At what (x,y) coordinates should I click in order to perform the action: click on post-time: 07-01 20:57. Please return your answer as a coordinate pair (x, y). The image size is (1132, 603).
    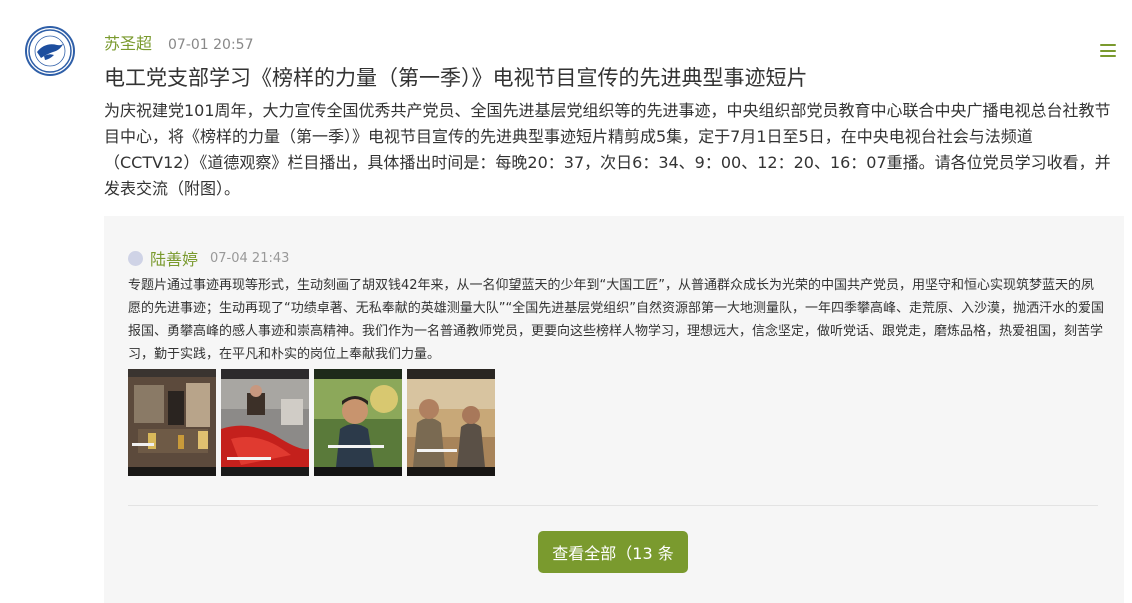
    Looking at the image, I should click on (211, 45).